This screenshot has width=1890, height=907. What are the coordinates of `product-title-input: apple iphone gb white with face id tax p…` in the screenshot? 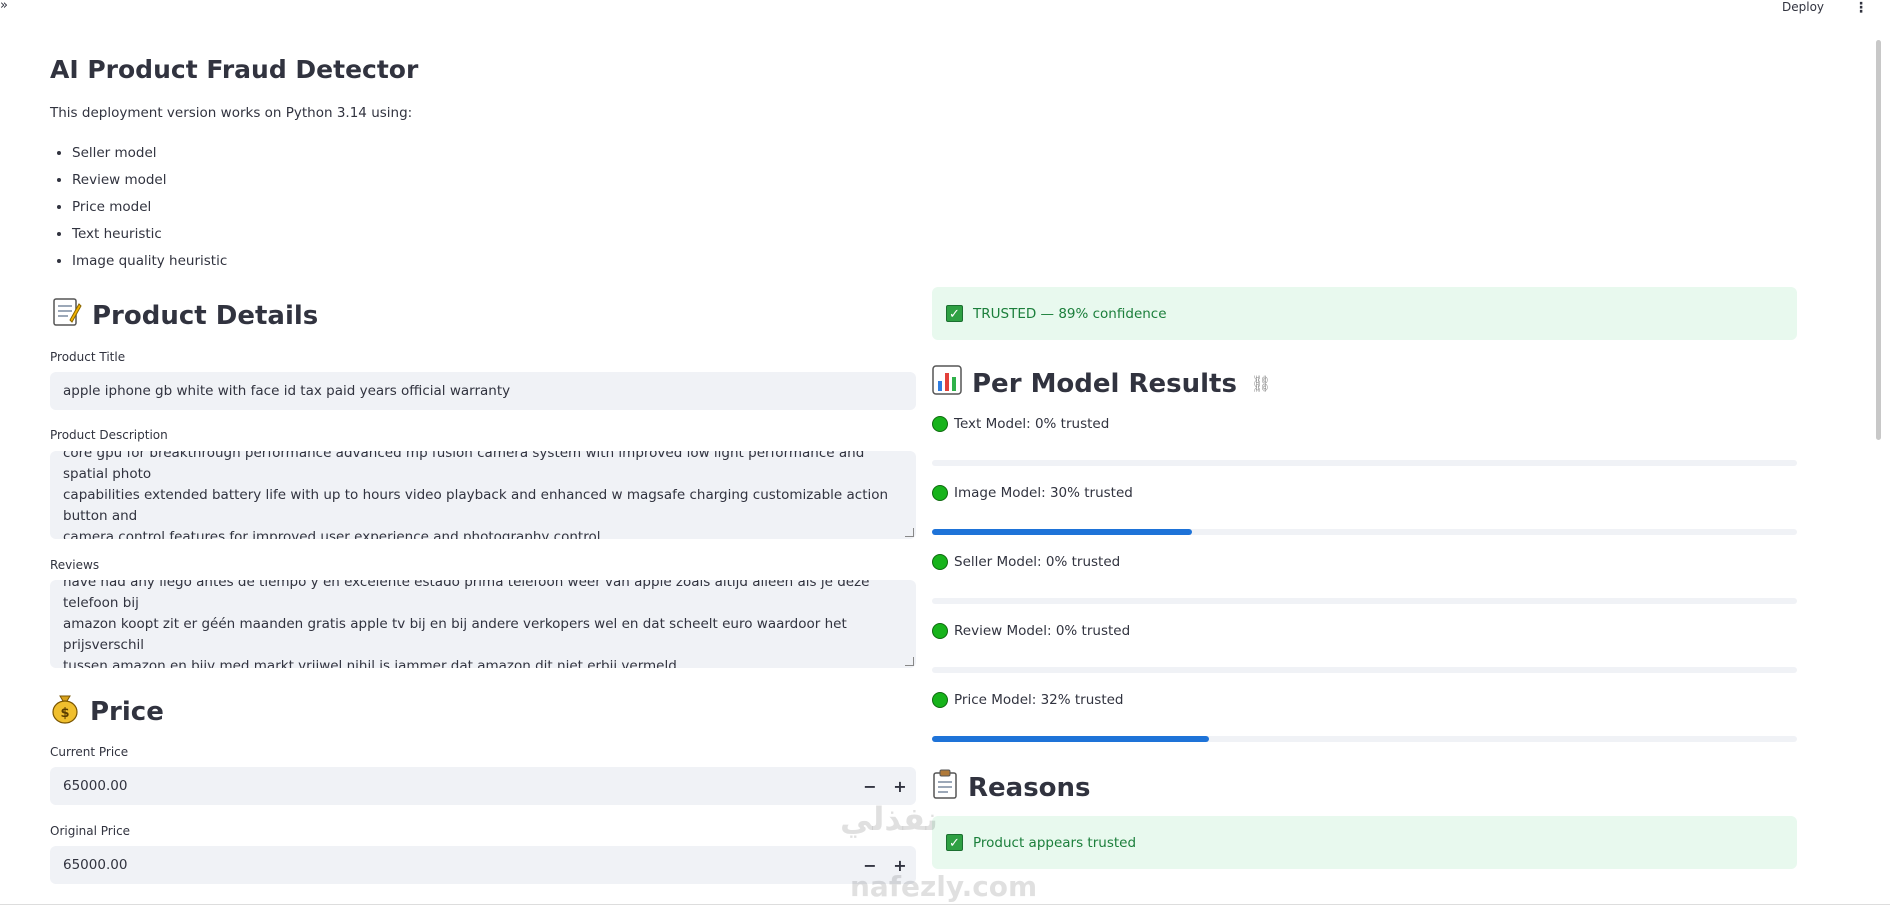 It's located at (483, 391).